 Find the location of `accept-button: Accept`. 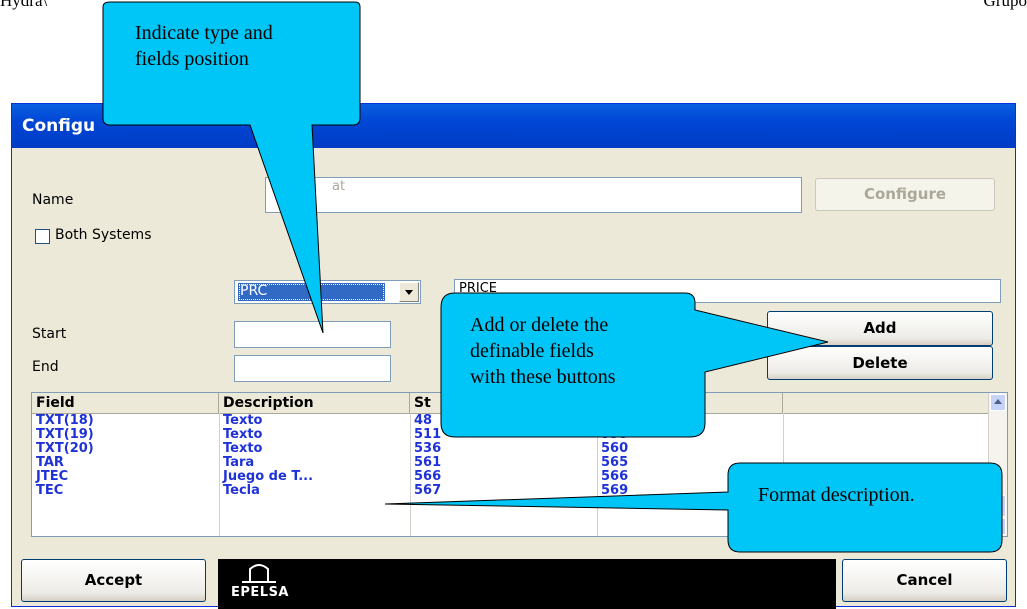

accept-button: Accept is located at coordinates (113, 580).